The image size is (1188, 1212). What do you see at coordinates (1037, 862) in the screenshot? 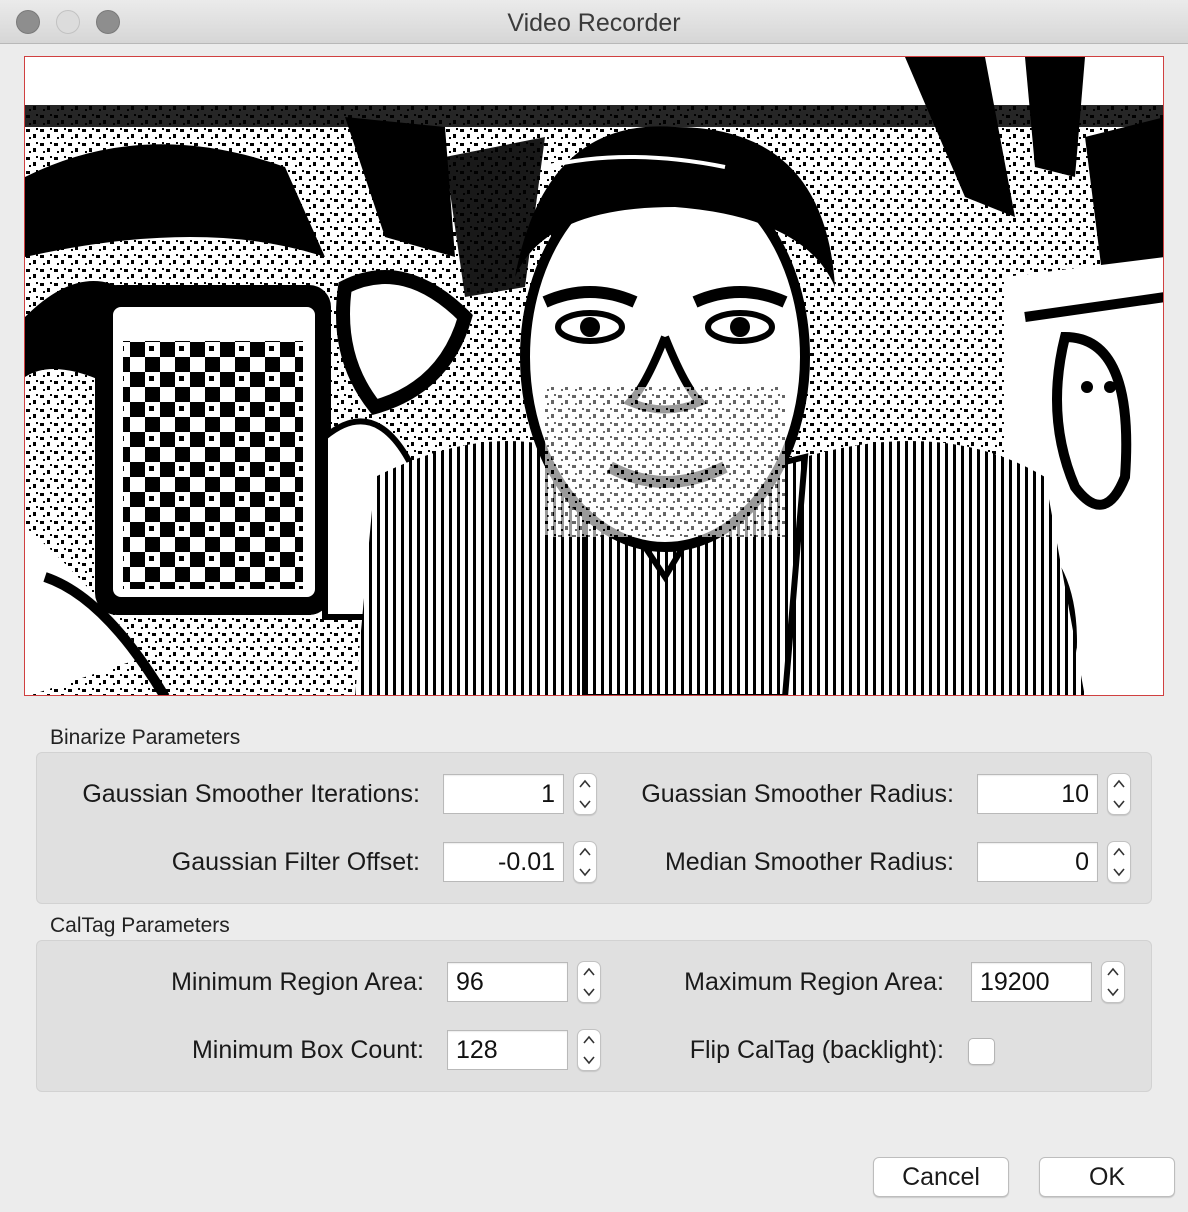
I see `median-radius-field` at bounding box center [1037, 862].